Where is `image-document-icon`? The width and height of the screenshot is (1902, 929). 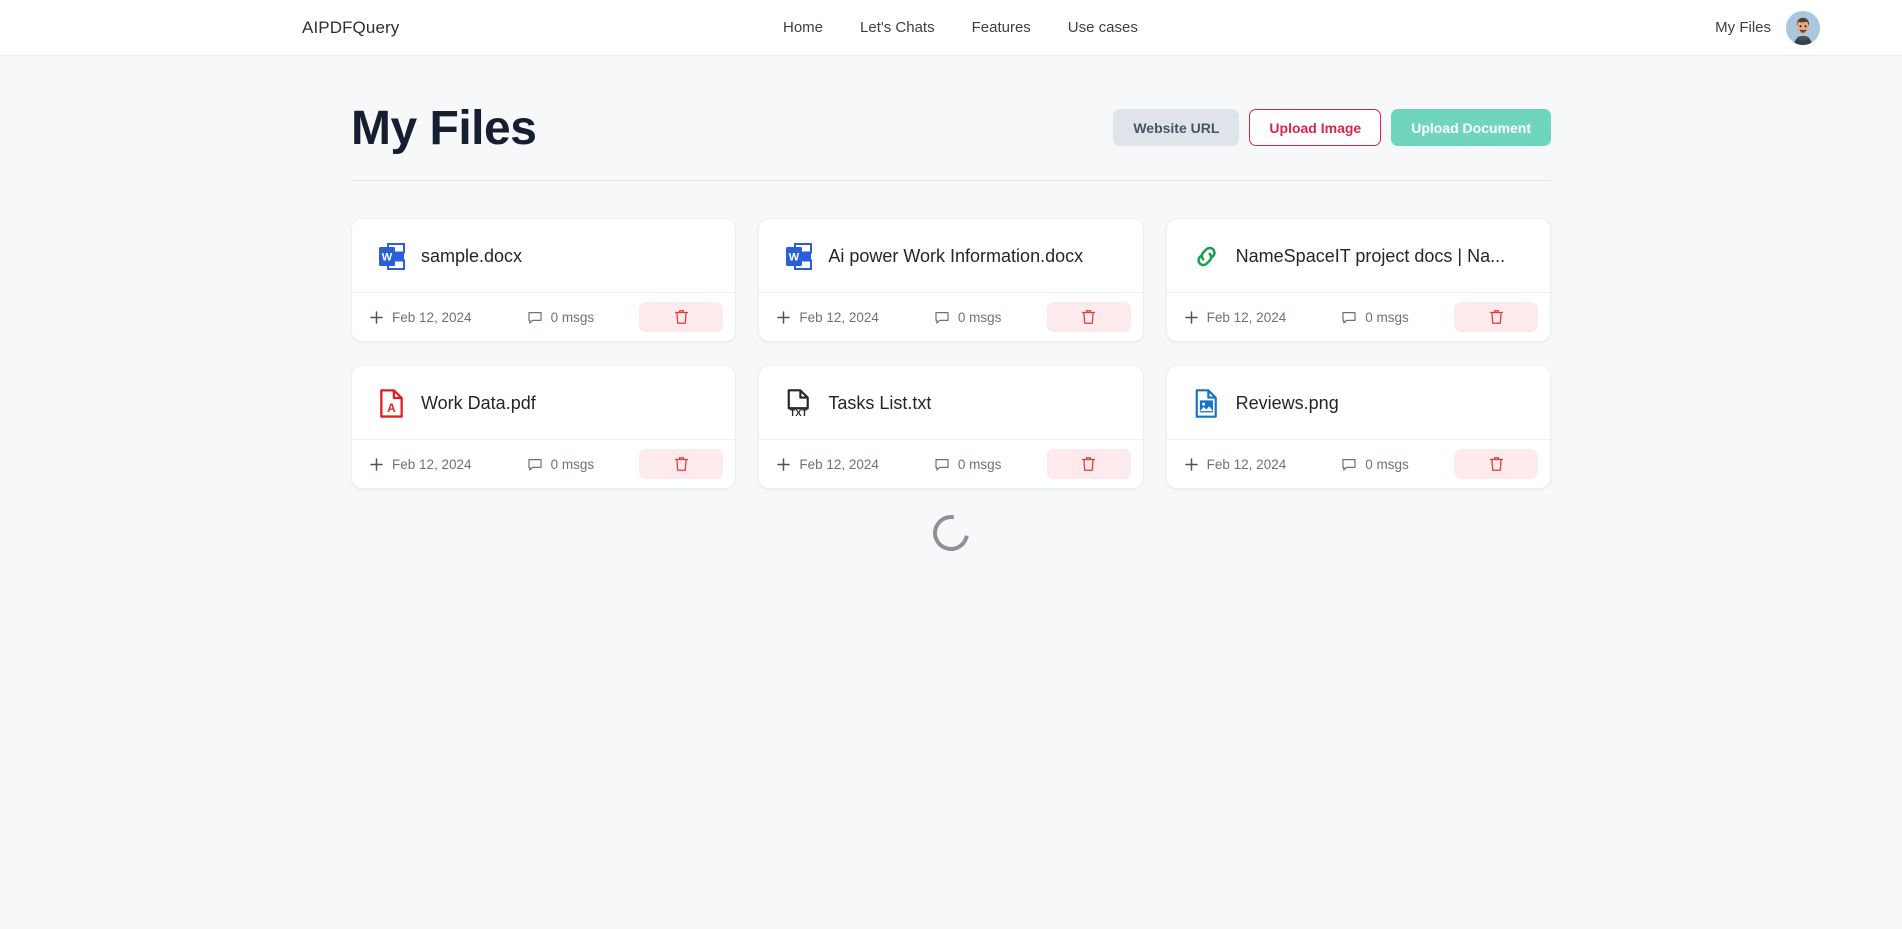 image-document-icon is located at coordinates (1206, 403).